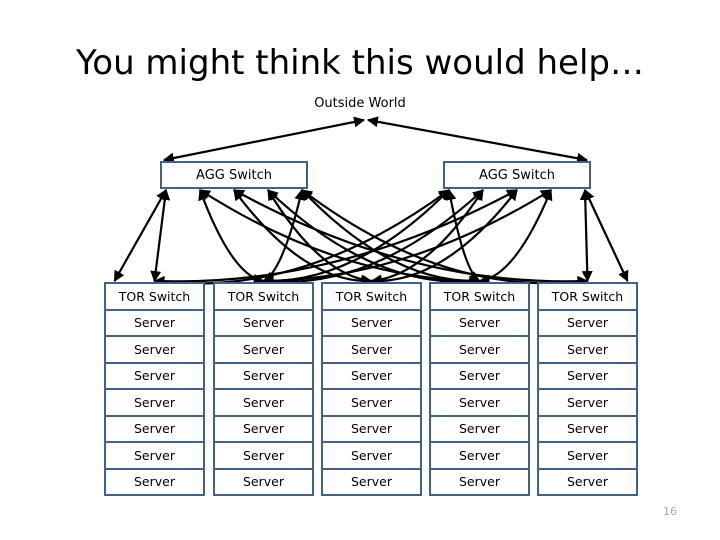 This screenshot has width=720, height=540. Describe the element at coordinates (360, 103) in the screenshot. I see `outside-world-label: Outside World` at that location.